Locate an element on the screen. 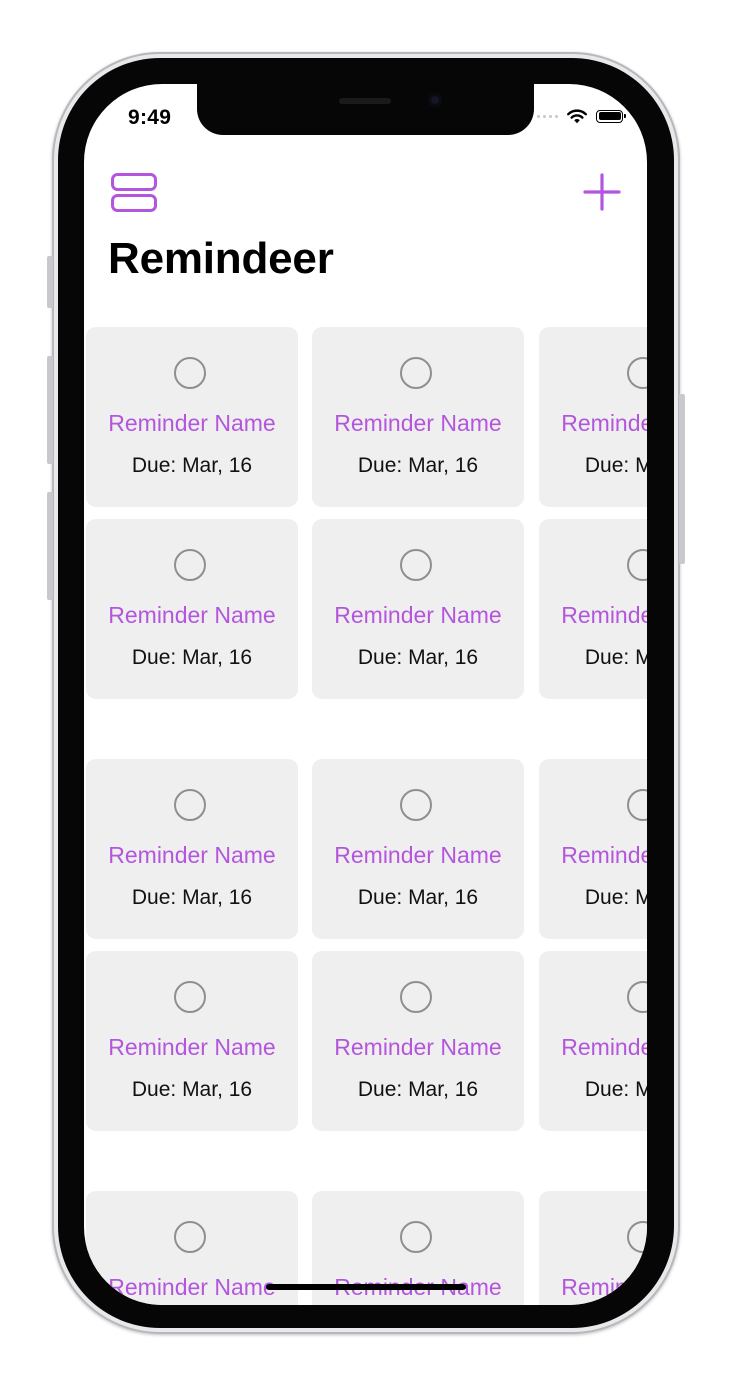  add-reminder-button is located at coordinates (602, 192).